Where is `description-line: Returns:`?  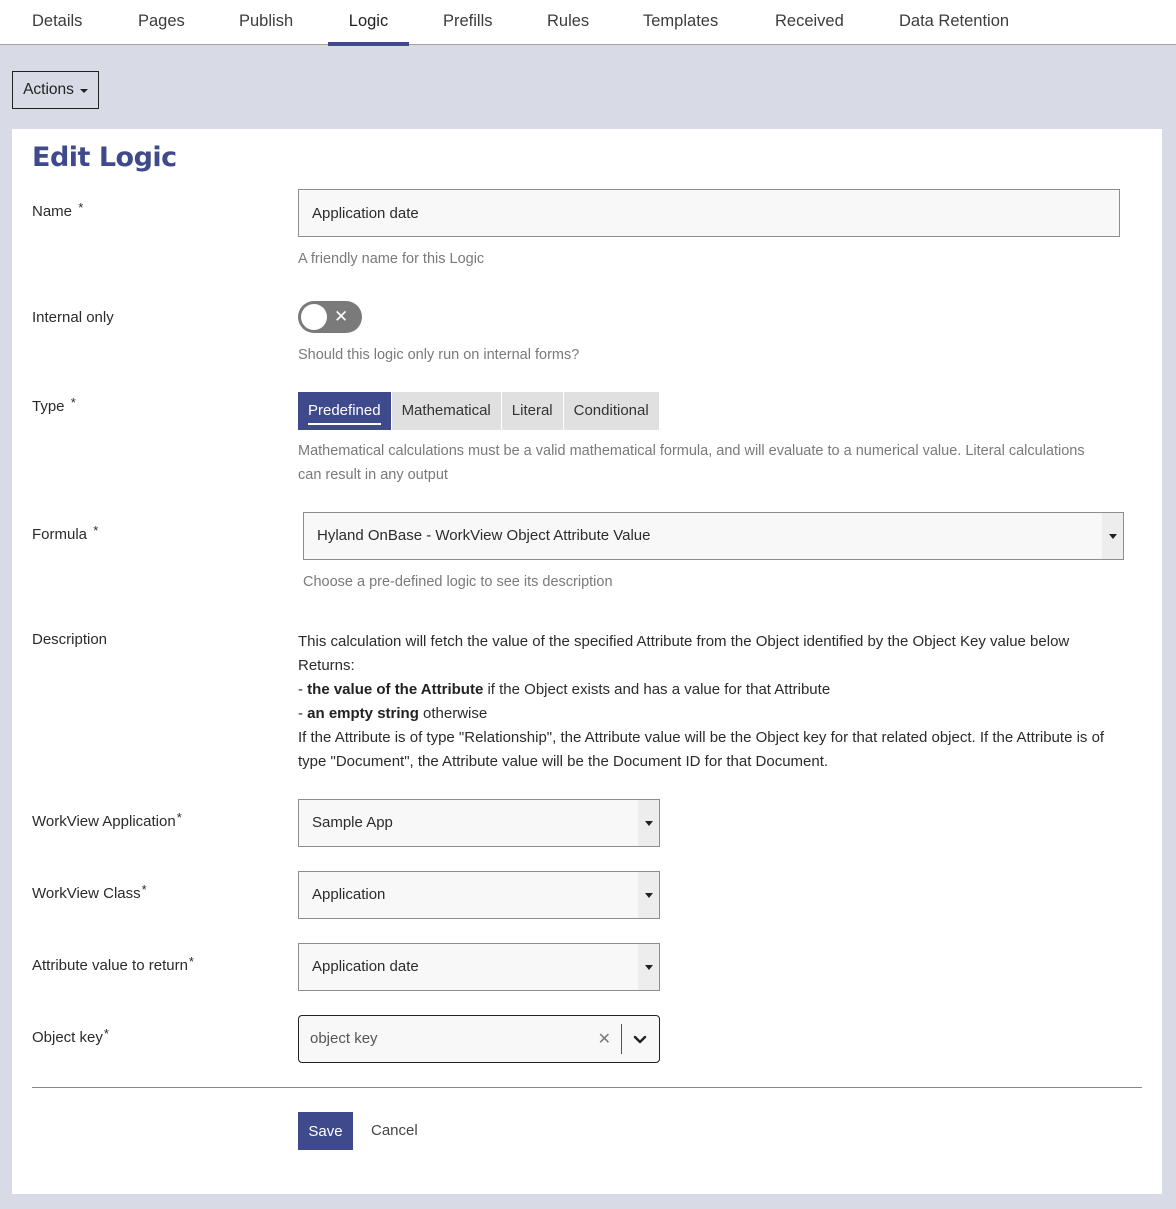 description-line: Returns: is located at coordinates (326, 665).